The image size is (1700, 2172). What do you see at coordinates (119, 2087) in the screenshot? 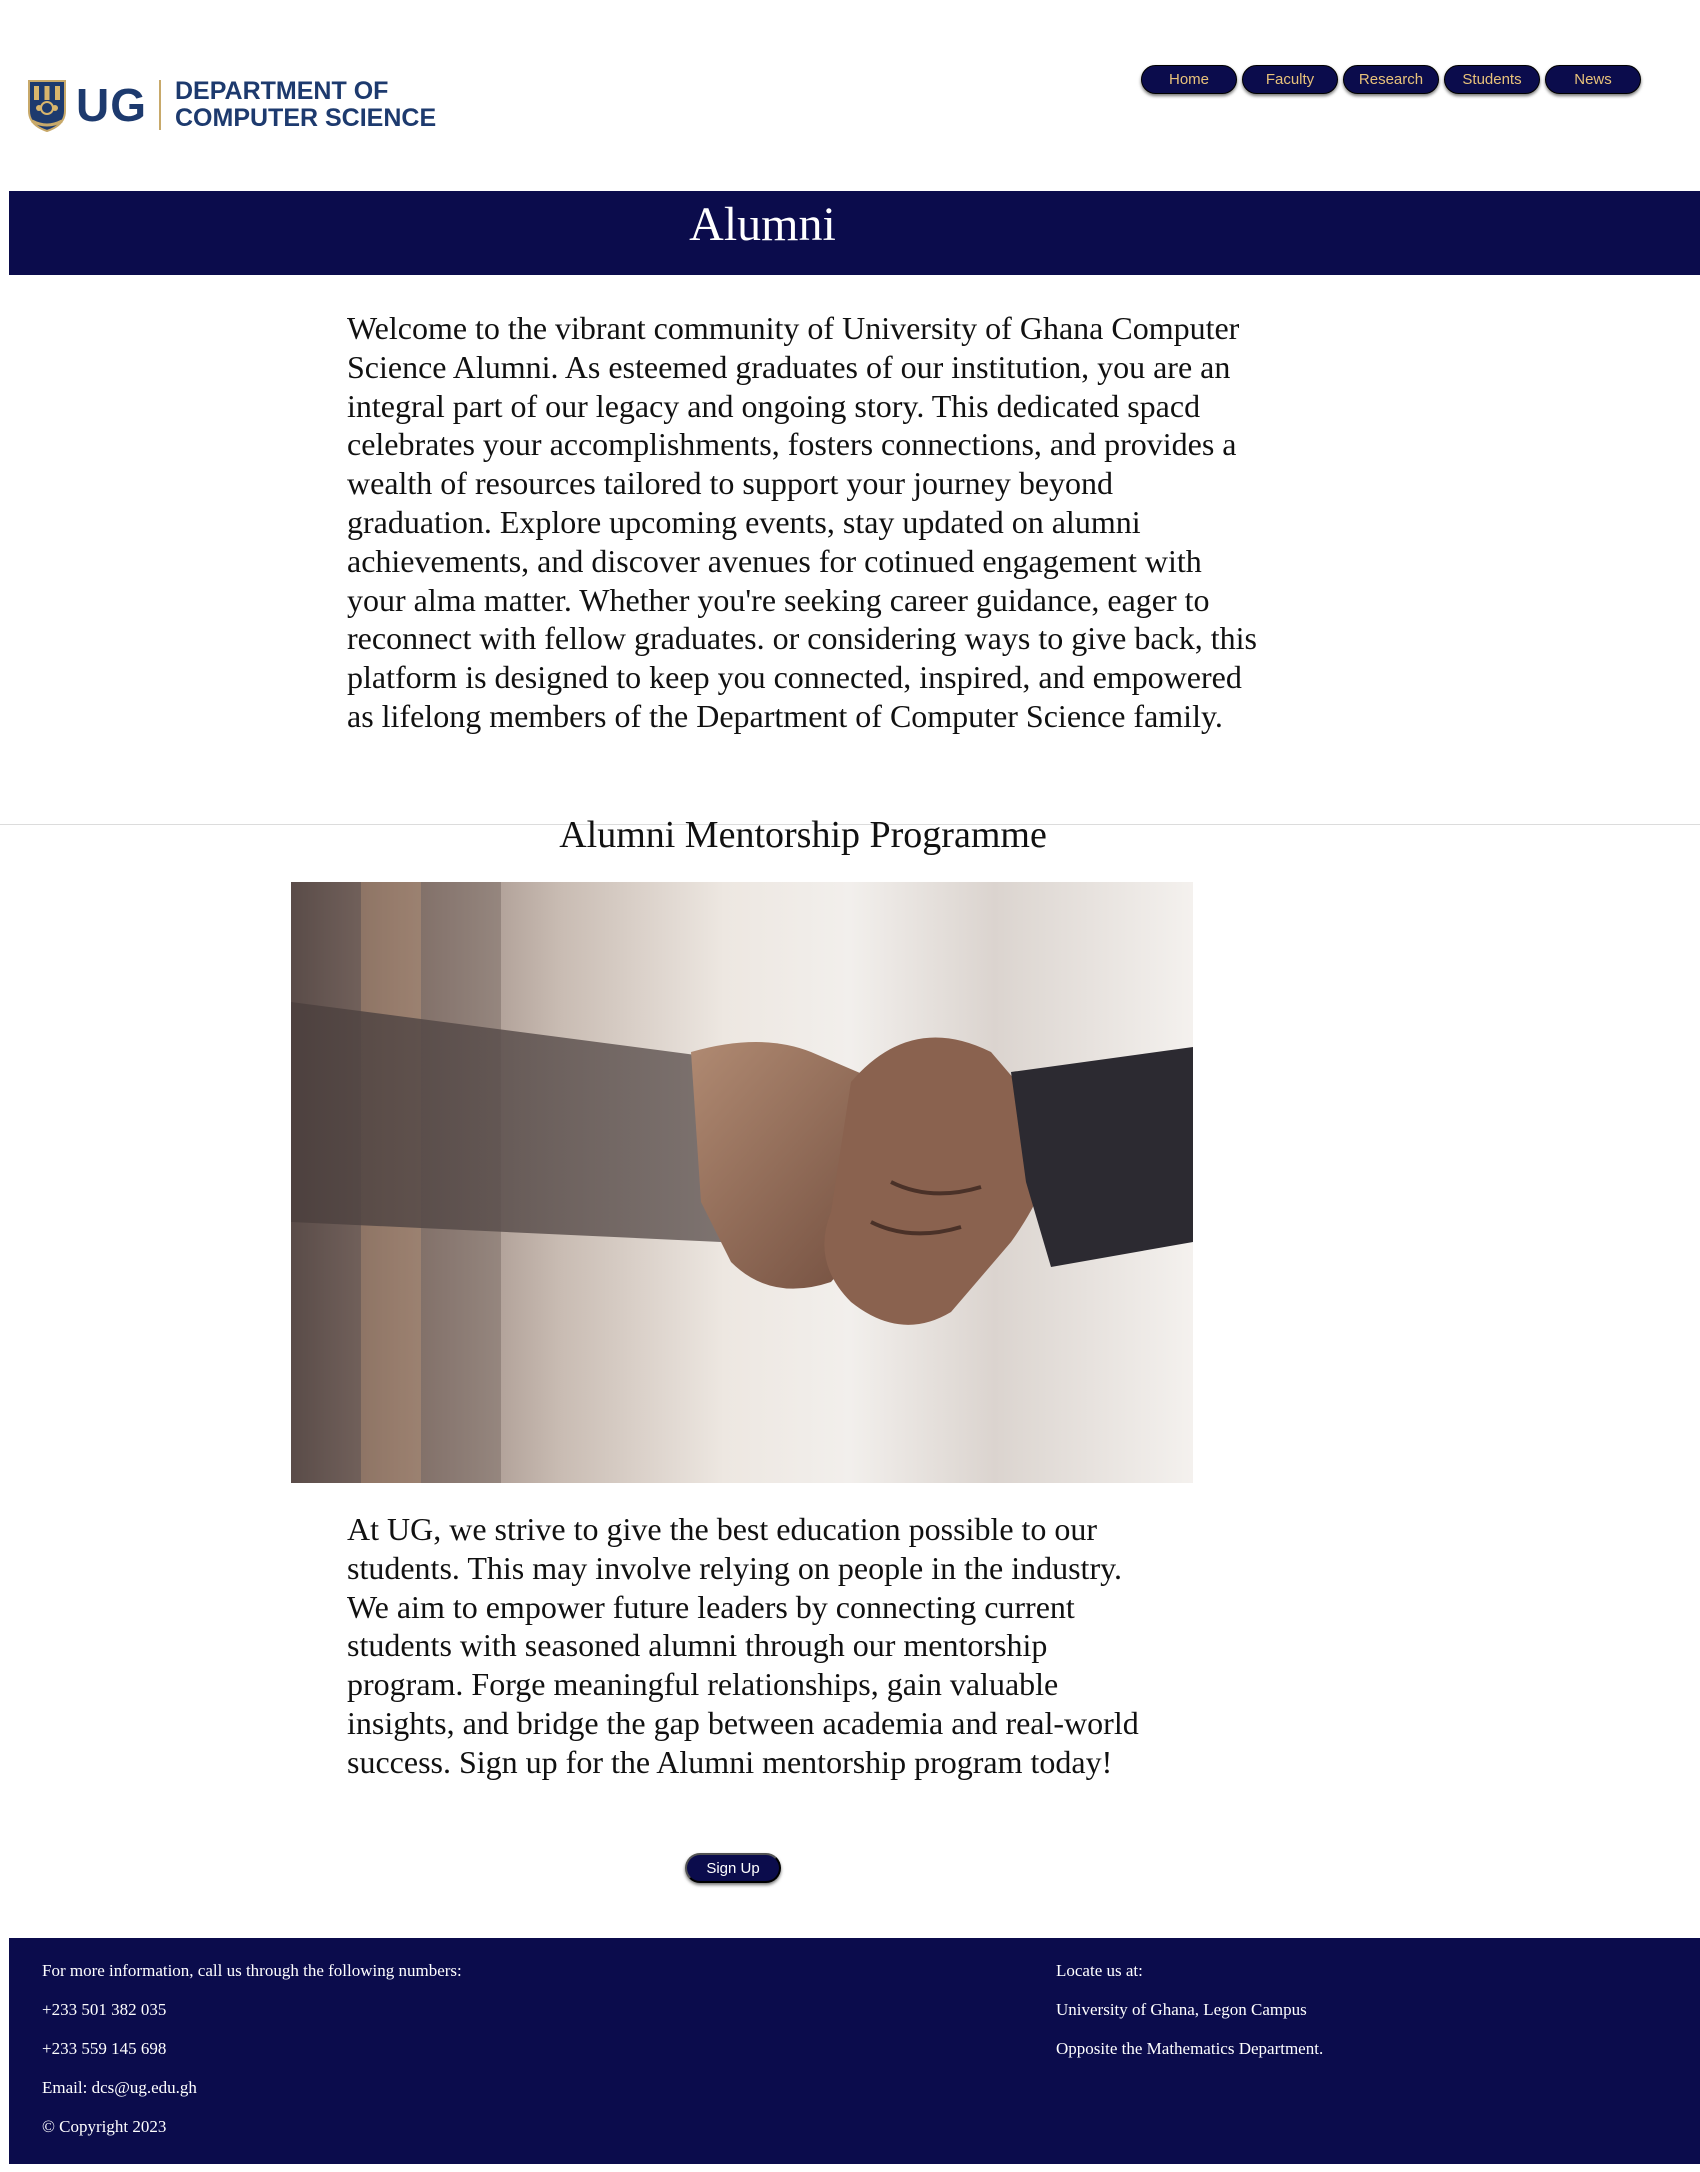
I see `footer-email: Email: dcs@ug.edu.gh` at bounding box center [119, 2087].